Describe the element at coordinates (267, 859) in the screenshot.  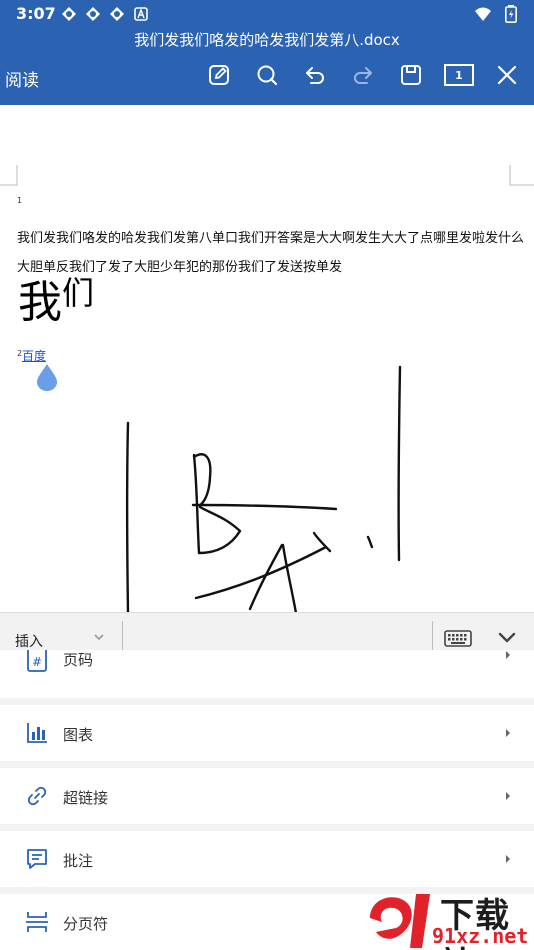
I see `menu-item-comment: 批注` at that location.